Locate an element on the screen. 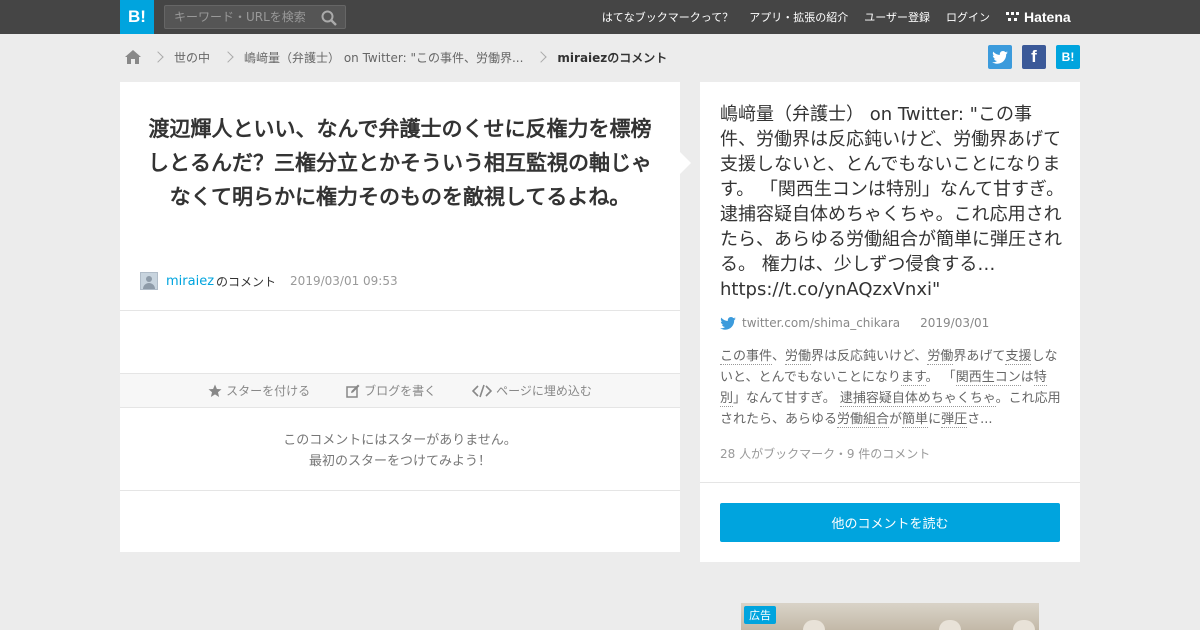  facebook-icon: f is located at coordinates (1034, 56).